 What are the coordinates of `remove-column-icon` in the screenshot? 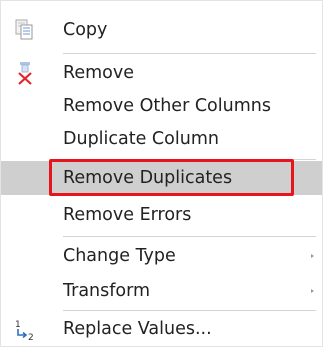 It's located at (25, 73).